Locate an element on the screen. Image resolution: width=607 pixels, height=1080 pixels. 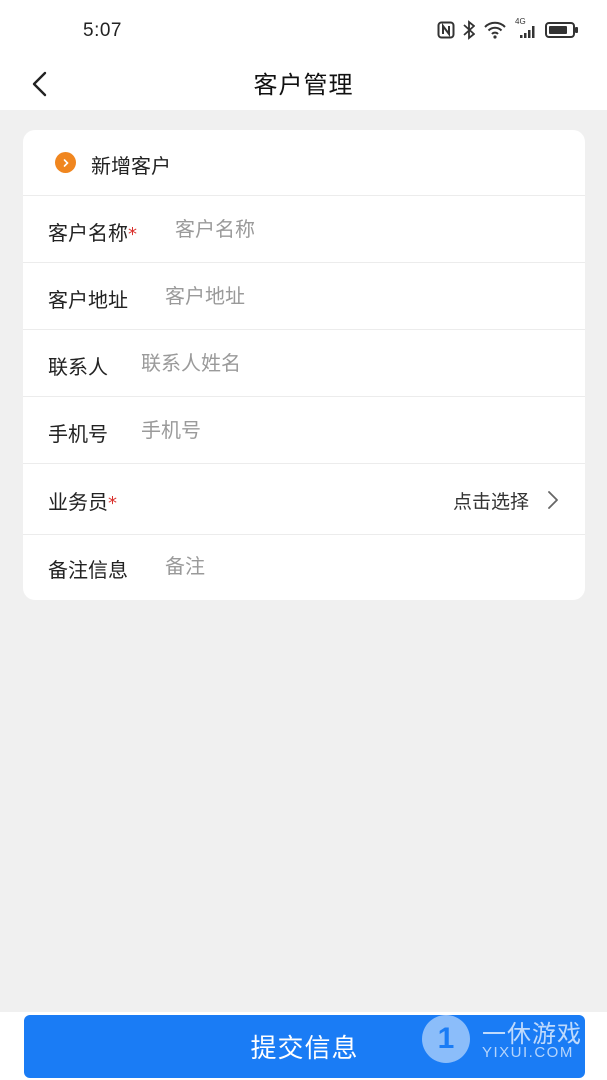
customer-address-label: 客户地址 is located at coordinates (88, 300).